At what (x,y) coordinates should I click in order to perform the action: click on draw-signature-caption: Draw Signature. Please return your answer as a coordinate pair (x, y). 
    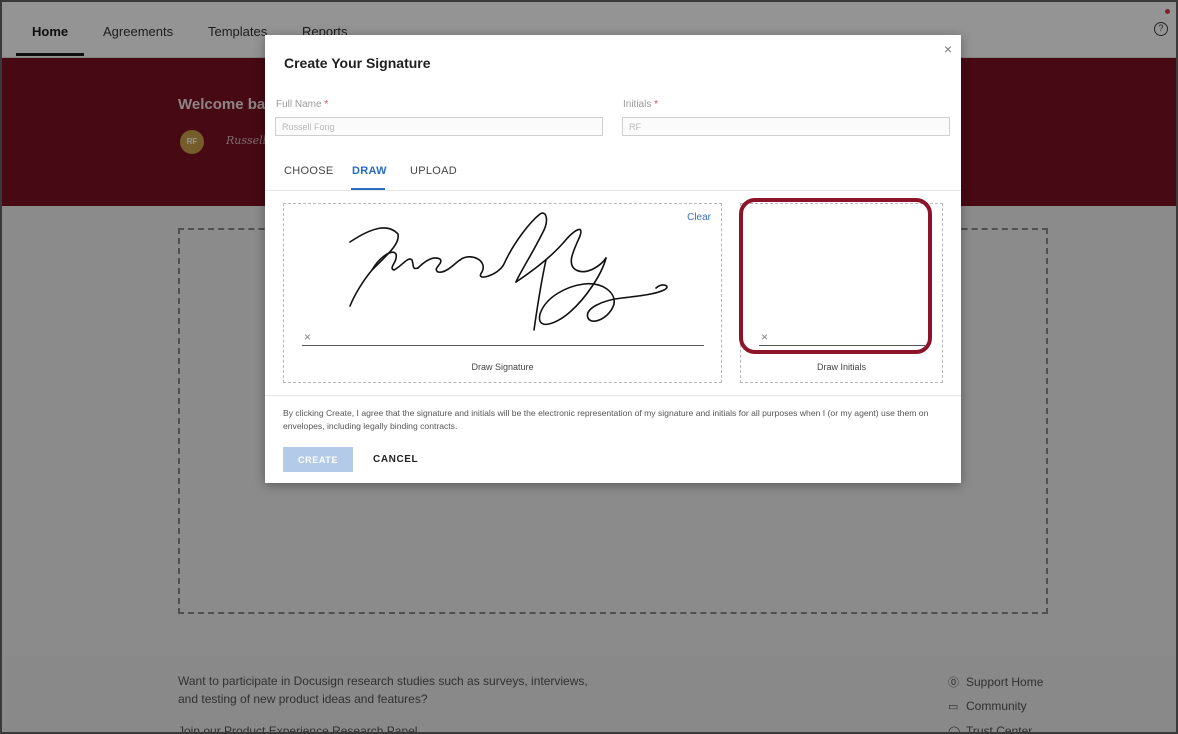
    Looking at the image, I should click on (502, 367).